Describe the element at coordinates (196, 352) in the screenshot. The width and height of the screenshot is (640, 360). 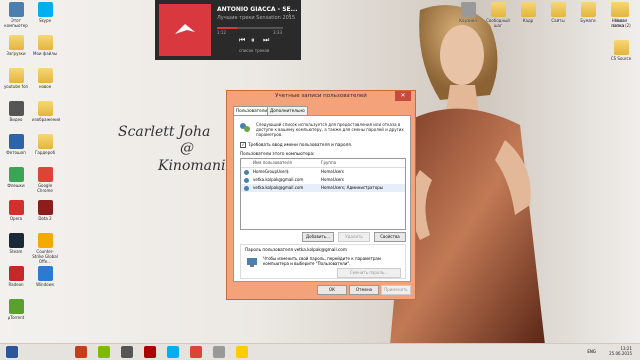
I see `taskbar-app-8-icon` at that location.